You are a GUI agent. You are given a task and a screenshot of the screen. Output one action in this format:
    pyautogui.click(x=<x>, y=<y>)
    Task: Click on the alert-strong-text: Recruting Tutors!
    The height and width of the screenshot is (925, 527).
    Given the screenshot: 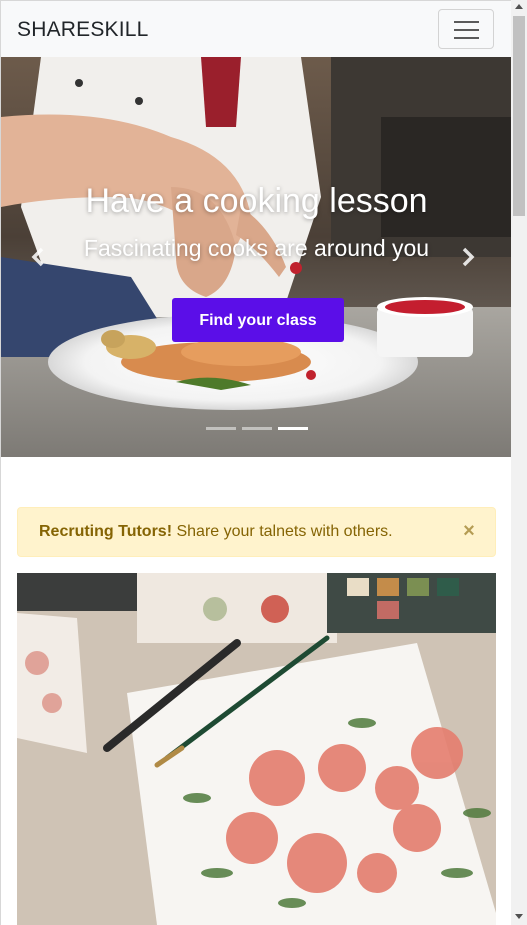 What is the action you would take?
    pyautogui.click(x=106, y=531)
    